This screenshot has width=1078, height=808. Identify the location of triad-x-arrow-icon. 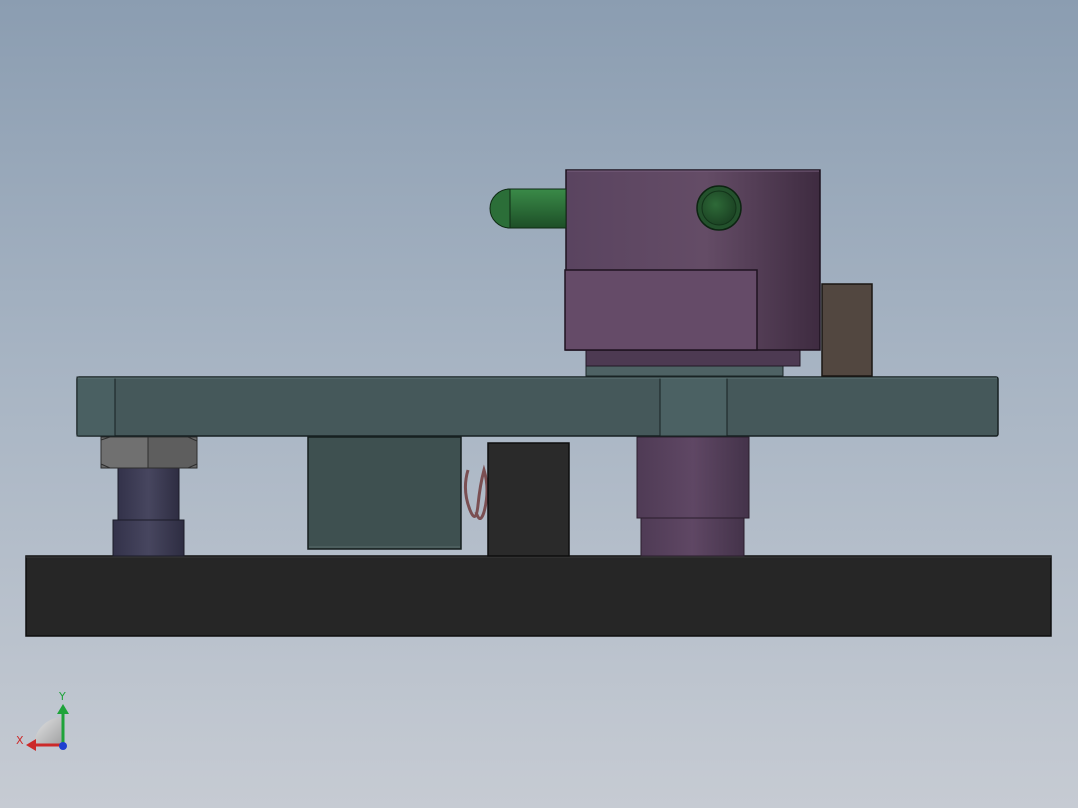
(31, 745).